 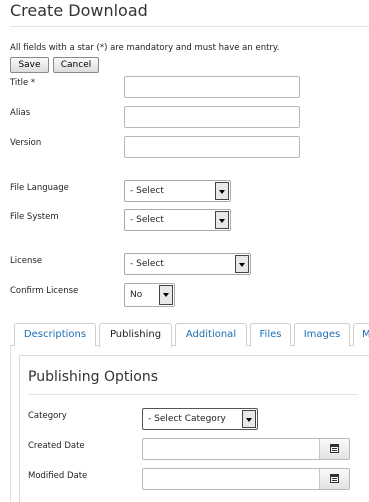 I want to click on confirm-license-select: No, so click(x=149, y=295).